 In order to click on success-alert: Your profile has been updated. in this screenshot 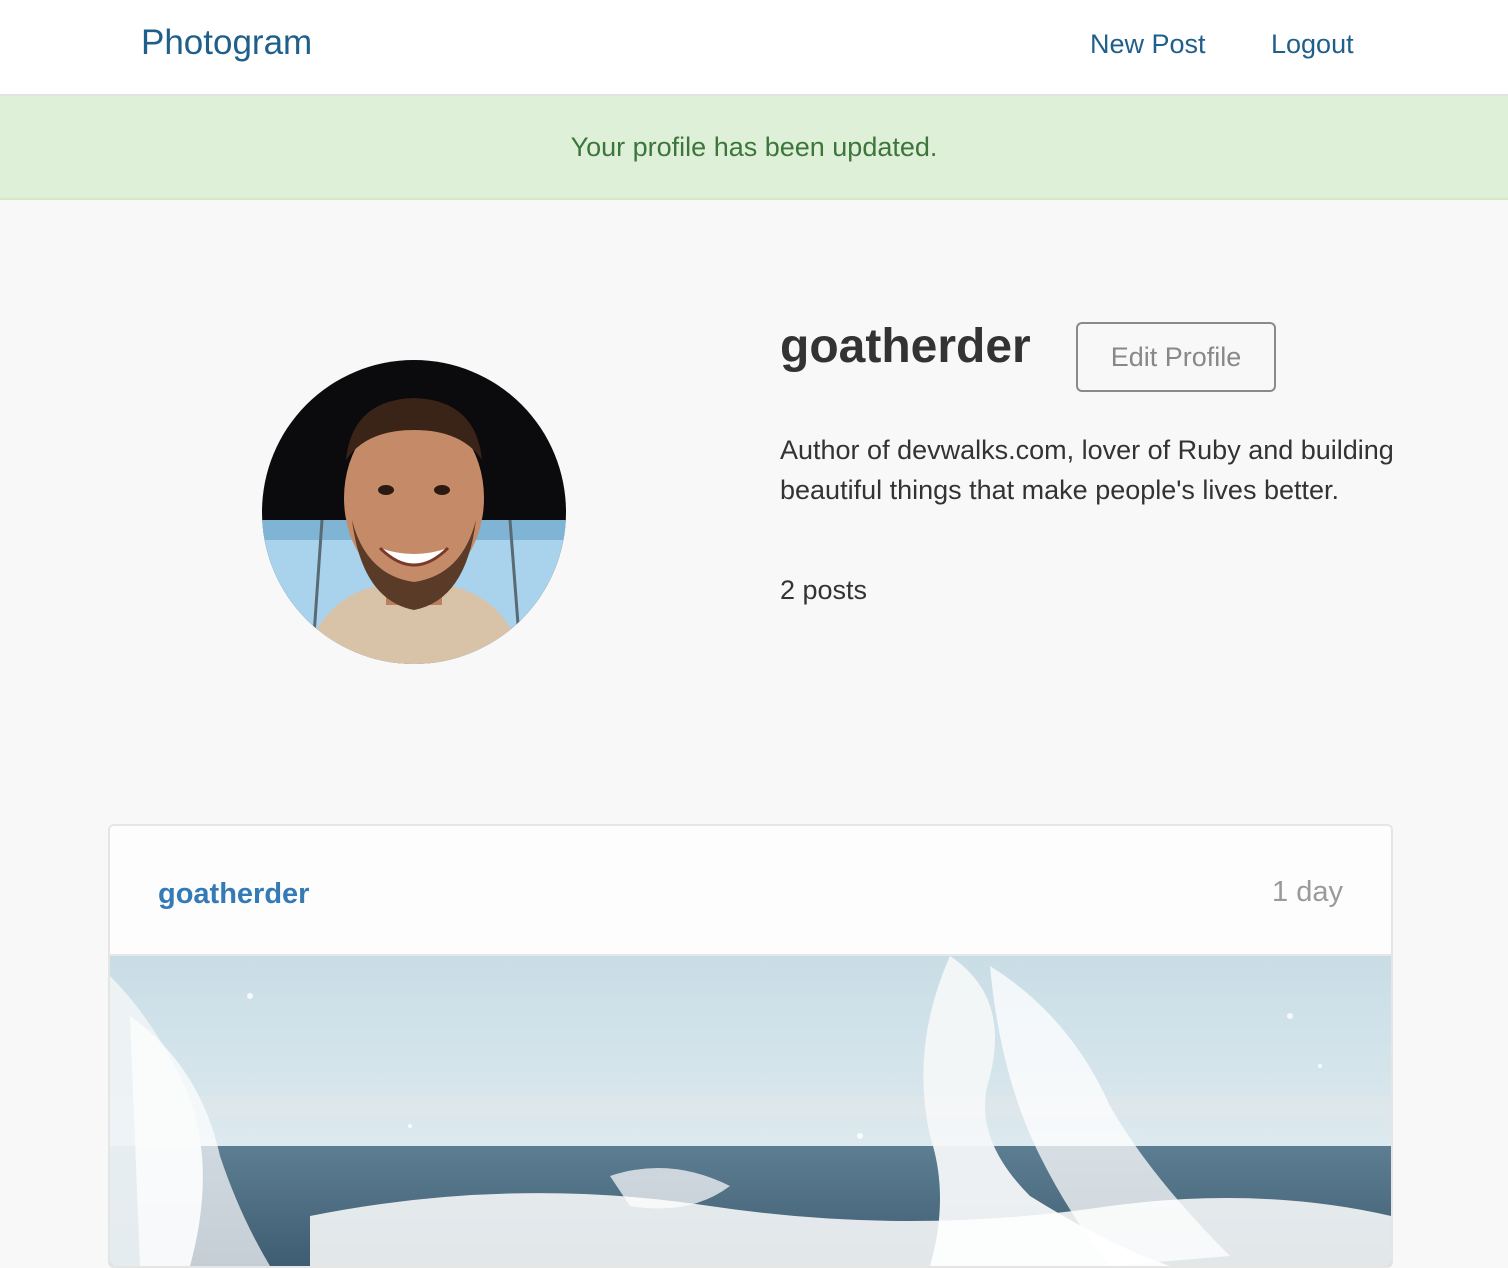, I will do `click(754, 148)`.